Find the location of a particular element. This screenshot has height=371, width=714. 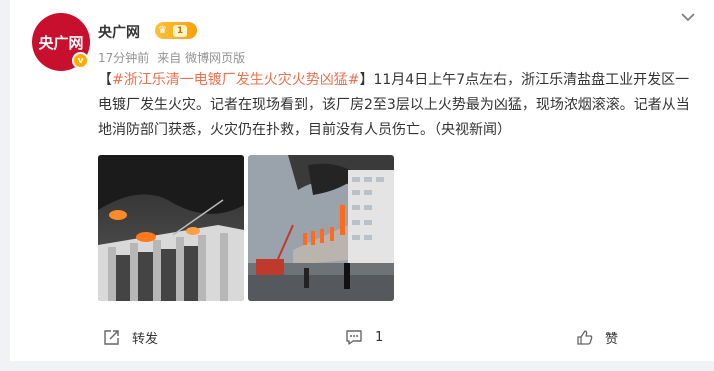

bracket-open: 【 is located at coordinates (105, 80).